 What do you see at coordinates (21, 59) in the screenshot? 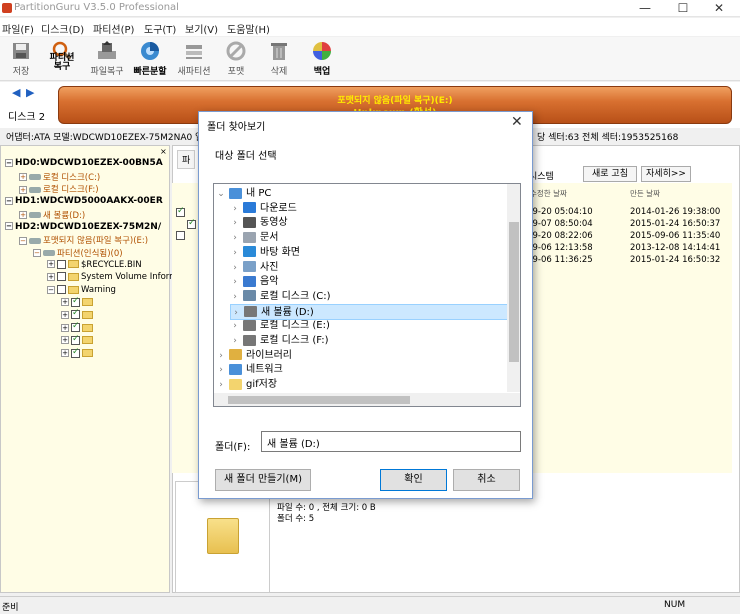
I see `save-button: 저장` at bounding box center [21, 59].